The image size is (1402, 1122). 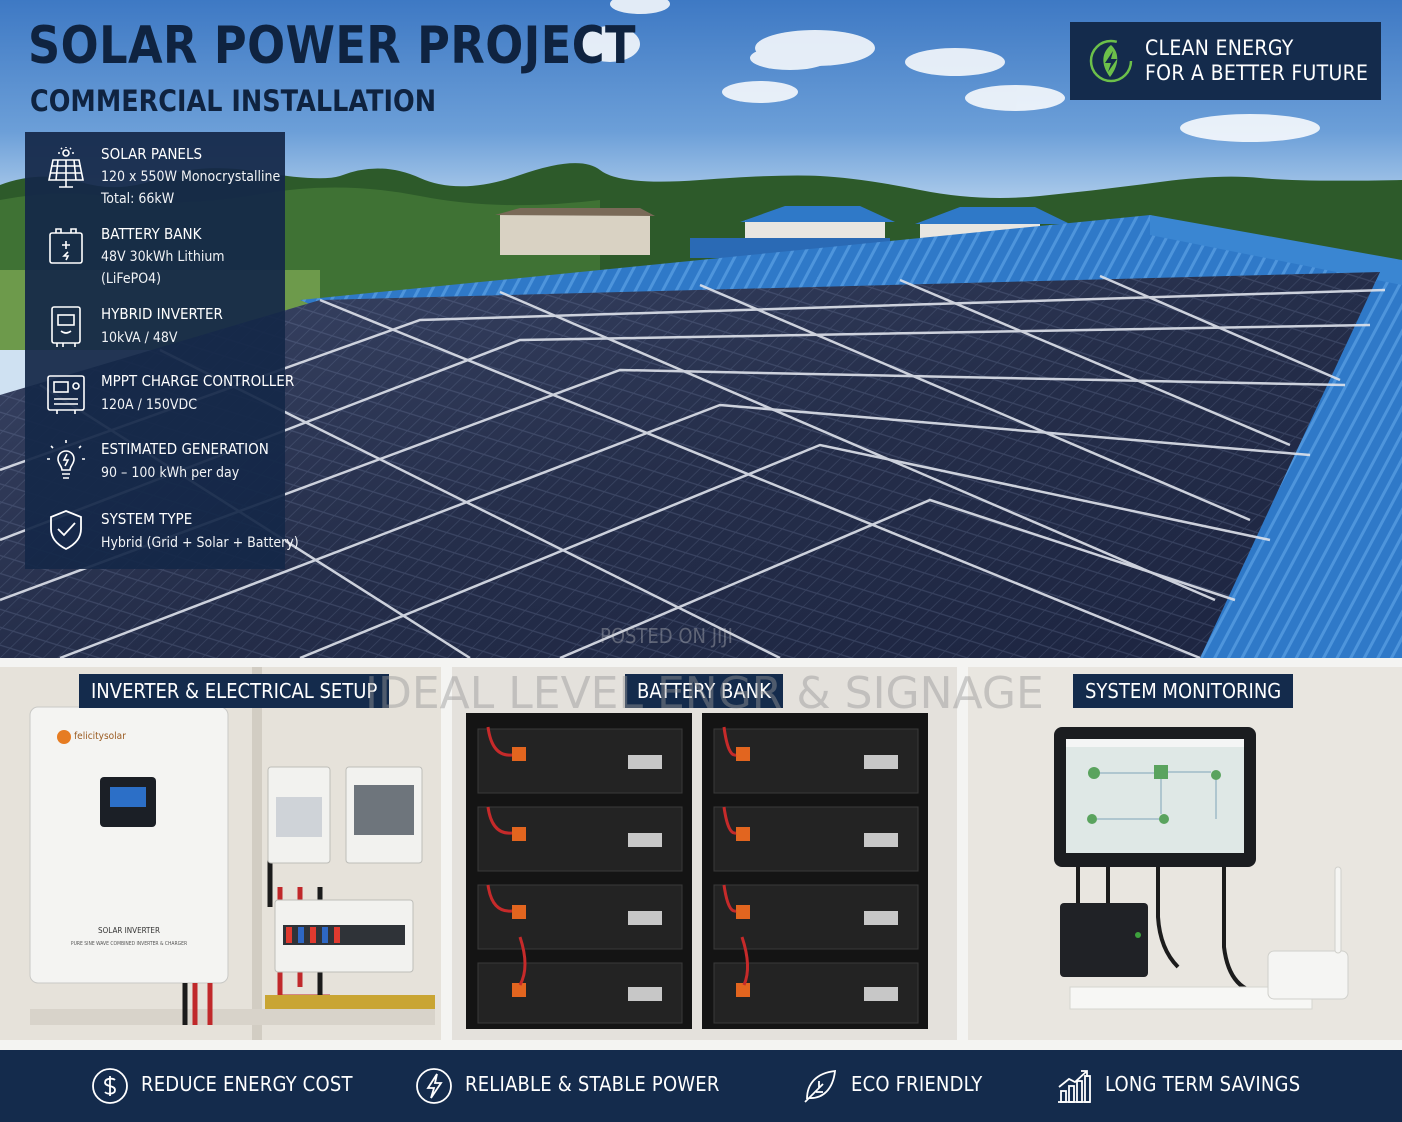 I want to click on page-subtitle: COMMERCIAL INSTALLATION, so click(x=233, y=101).